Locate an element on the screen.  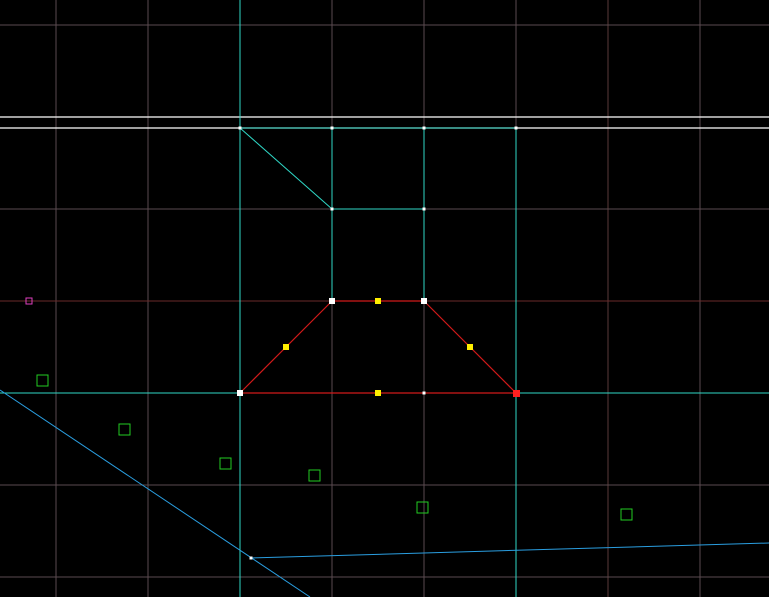
linedef is located at coordinates (286, 168).